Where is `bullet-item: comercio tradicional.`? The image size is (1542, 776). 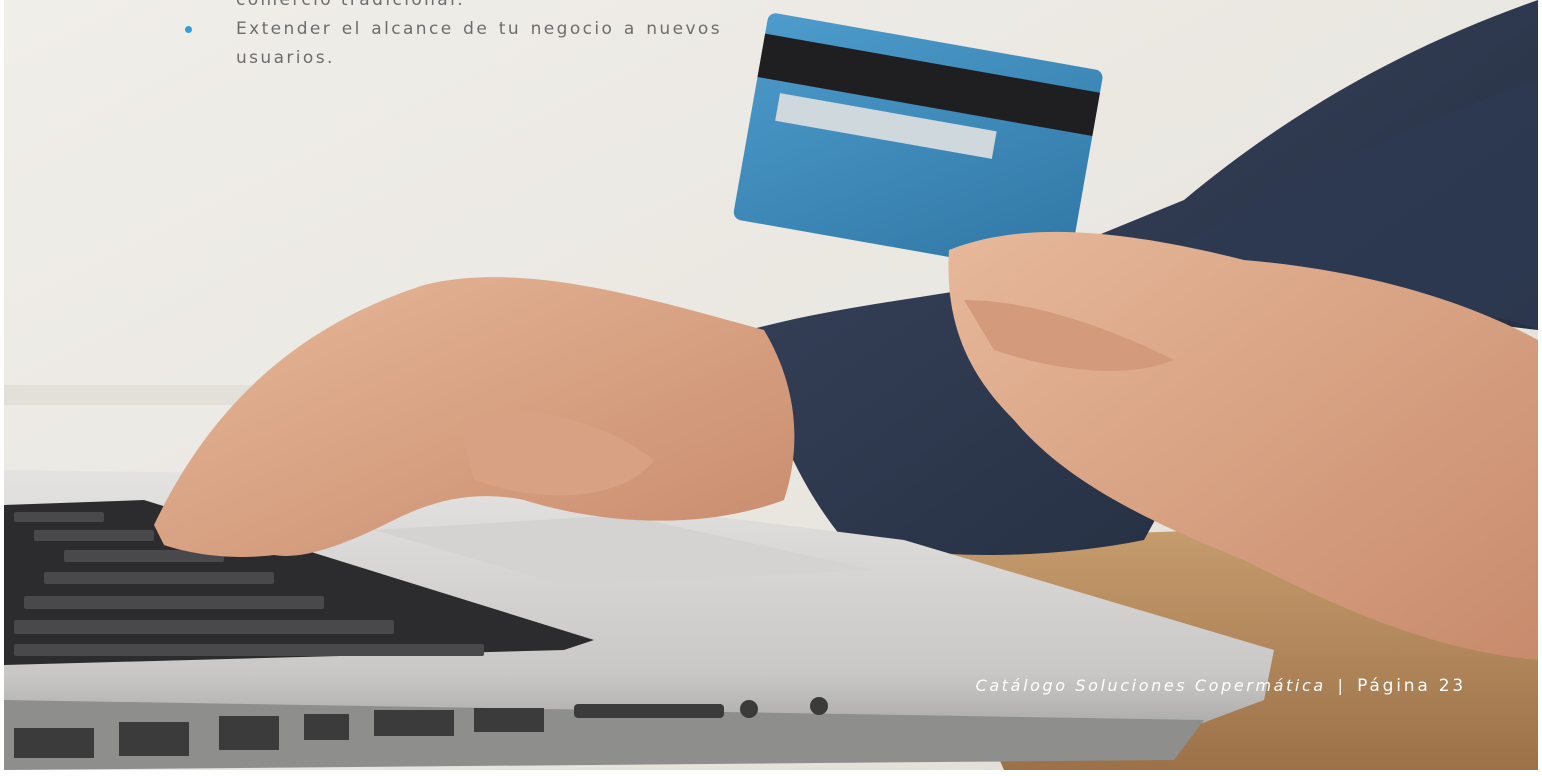
bullet-item: comercio tradicional. is located at coordinates (452, 7).